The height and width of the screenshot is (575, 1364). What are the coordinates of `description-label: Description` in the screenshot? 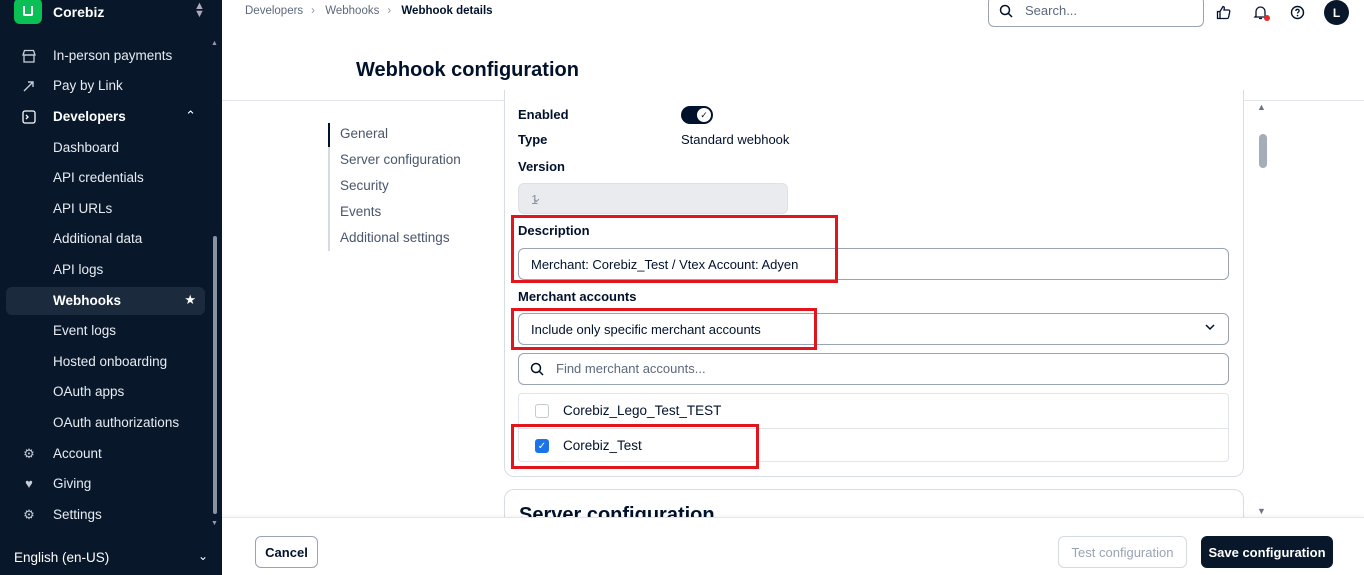 It's located at (554, 230).